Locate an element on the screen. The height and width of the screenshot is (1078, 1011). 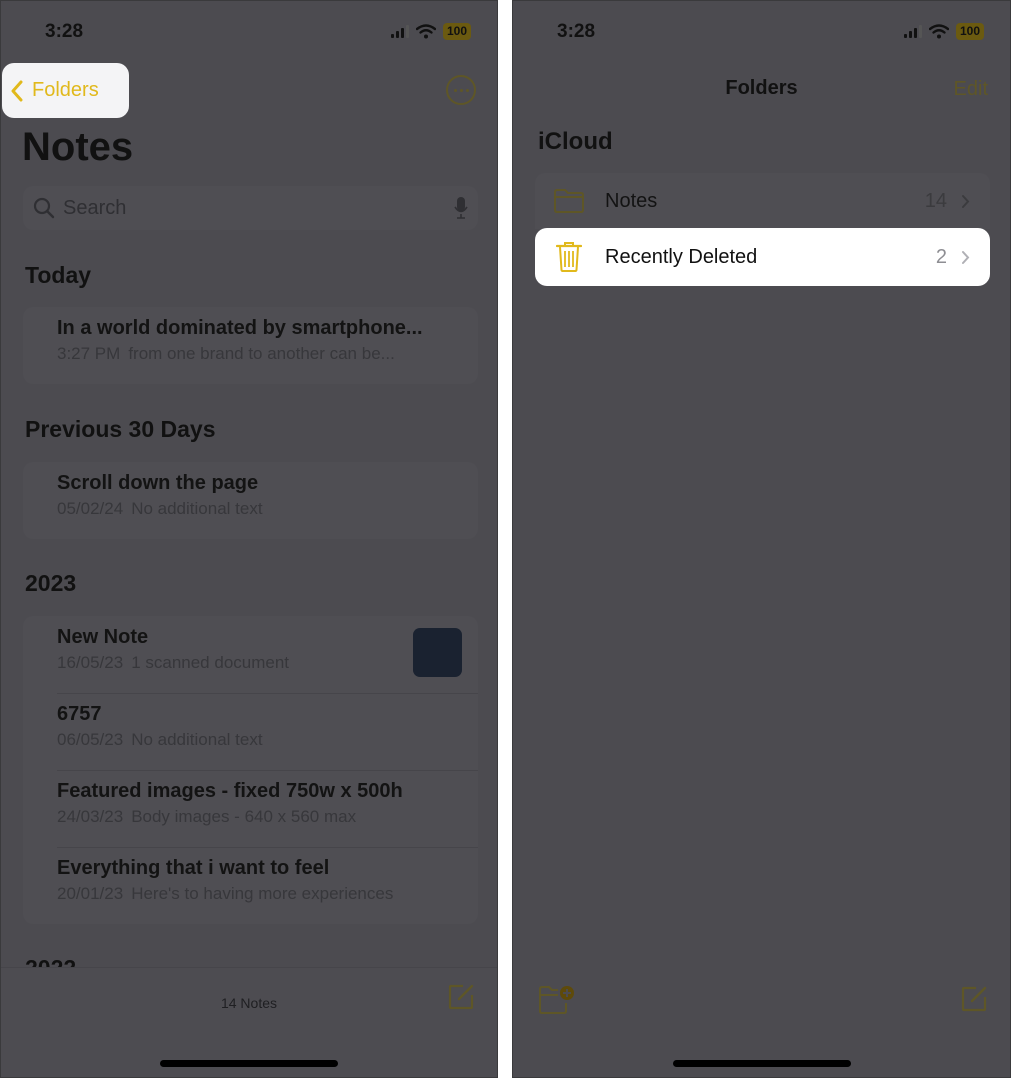
bottom-toolbar: 14 Notes is located at coordinates (249, 1022).